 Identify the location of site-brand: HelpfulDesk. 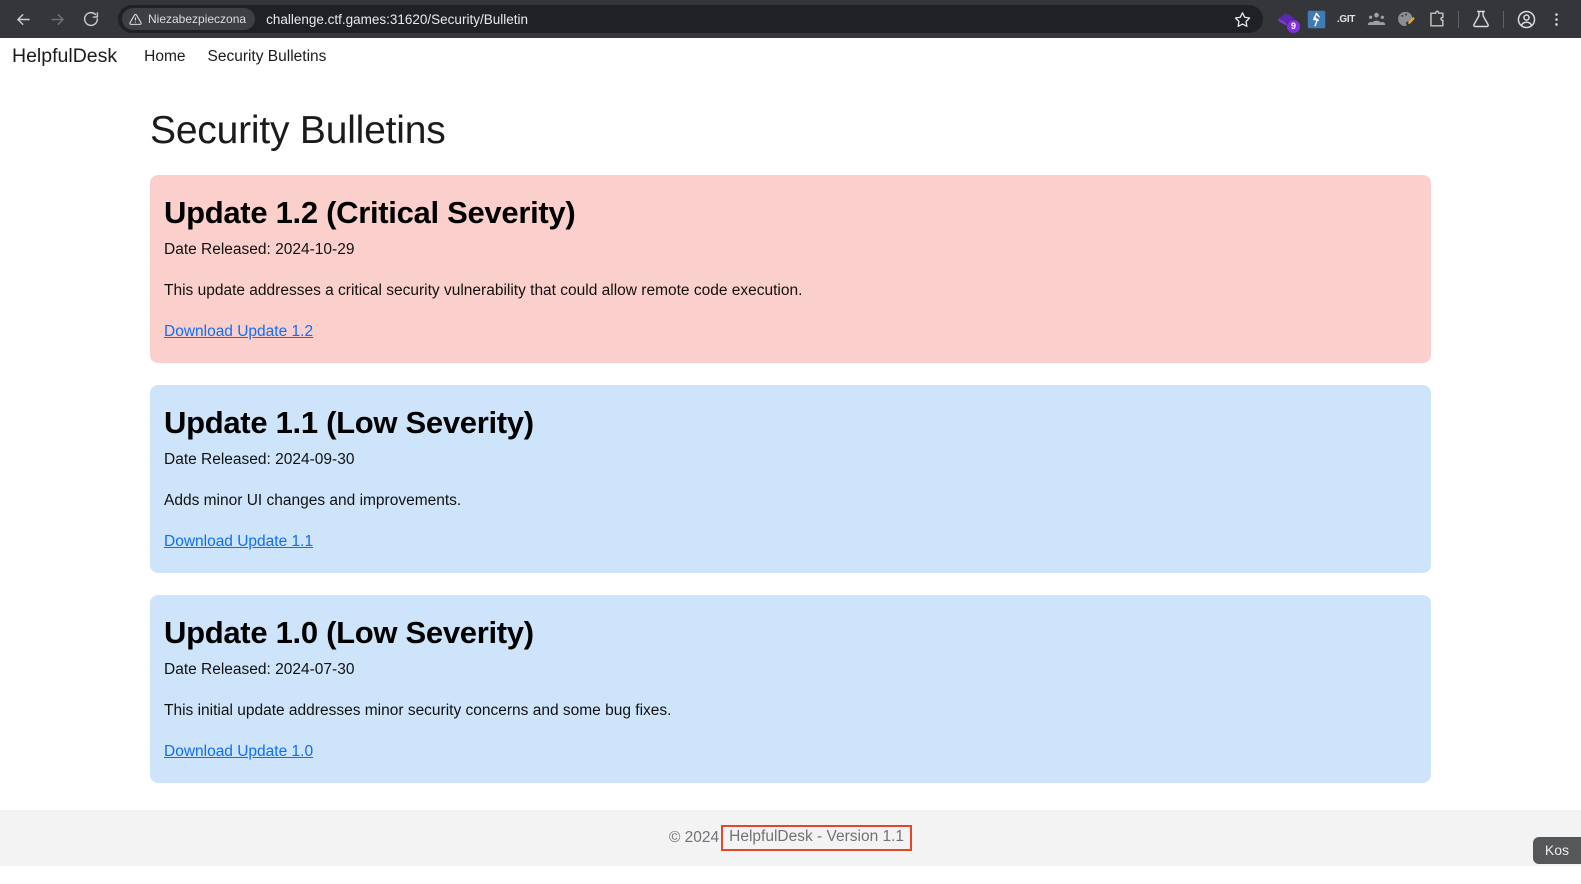
(64, 56).